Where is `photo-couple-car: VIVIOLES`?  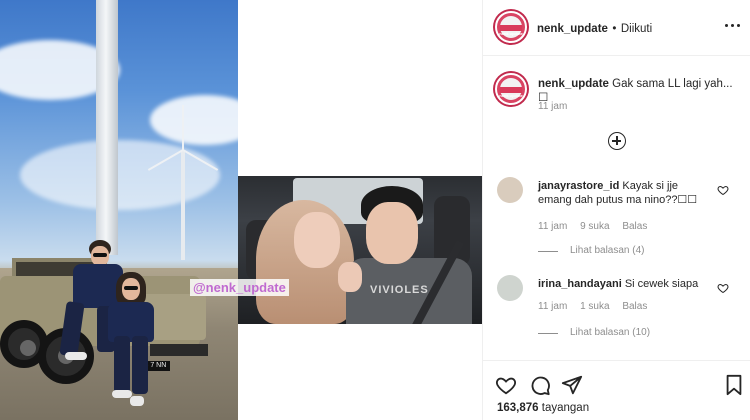
photo-couple-car: VIVIOLES is located at coordinates (360, 250).